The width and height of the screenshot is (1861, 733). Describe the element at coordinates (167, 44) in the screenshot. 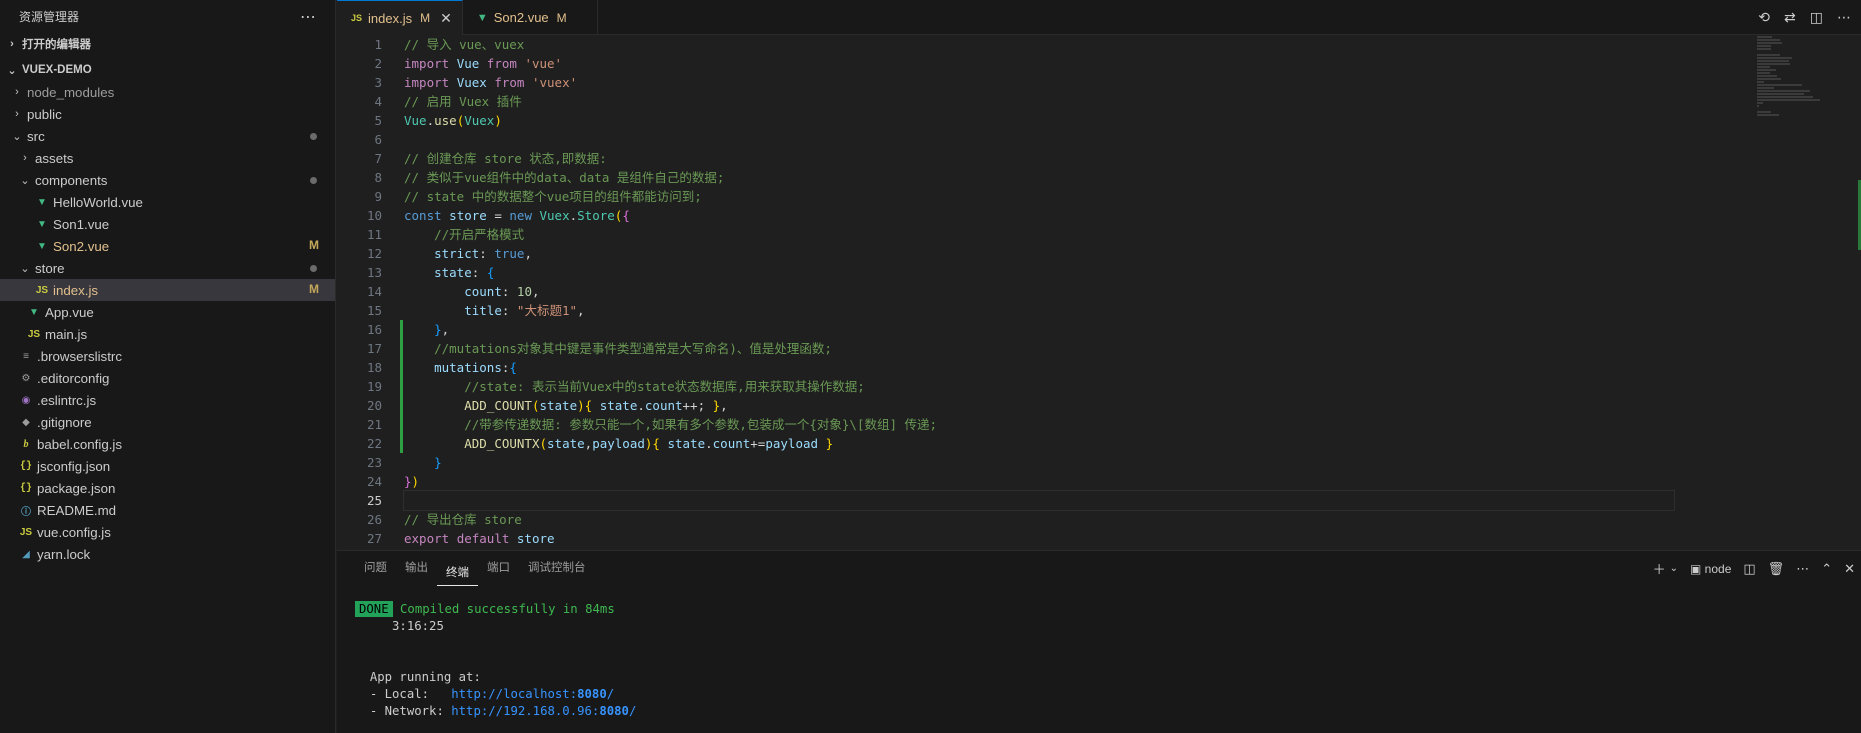

I see `open-editors-section: › 打开的编辑器` at that location.